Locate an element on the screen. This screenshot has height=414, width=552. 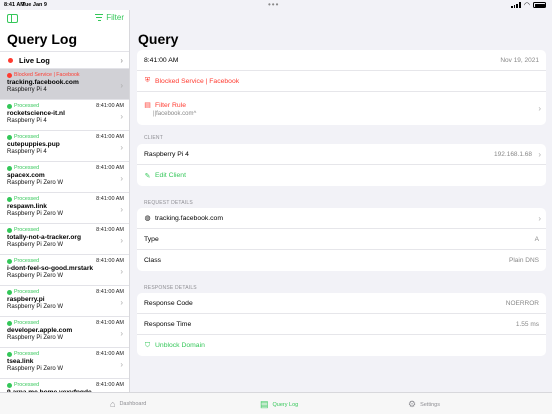
filter-rule-icon: ▤ is located at coordinates (147, 105).